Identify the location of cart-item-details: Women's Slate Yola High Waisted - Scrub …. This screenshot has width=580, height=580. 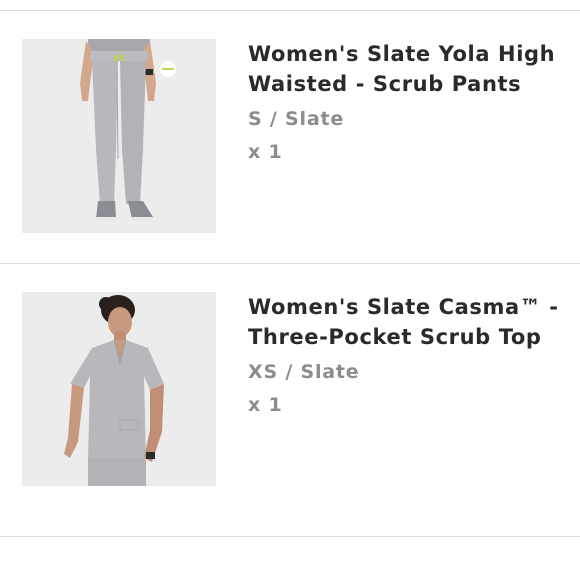
(410, 101).